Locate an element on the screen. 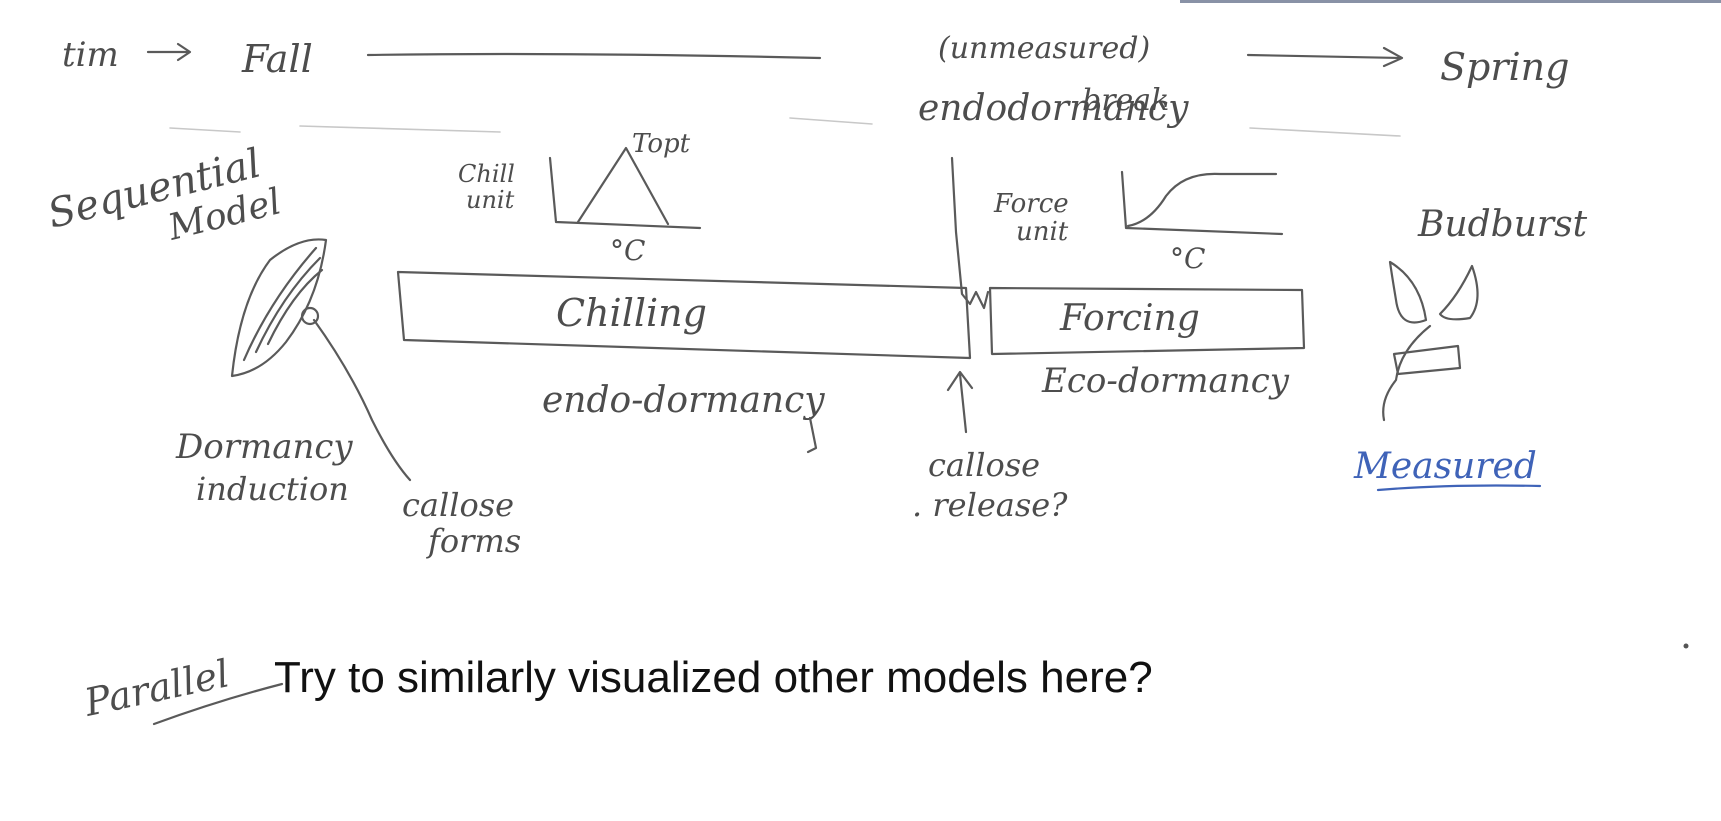 This screenshot has width=1721, height=821. faint-ghost-strokes is located at coordinates (785, 127).